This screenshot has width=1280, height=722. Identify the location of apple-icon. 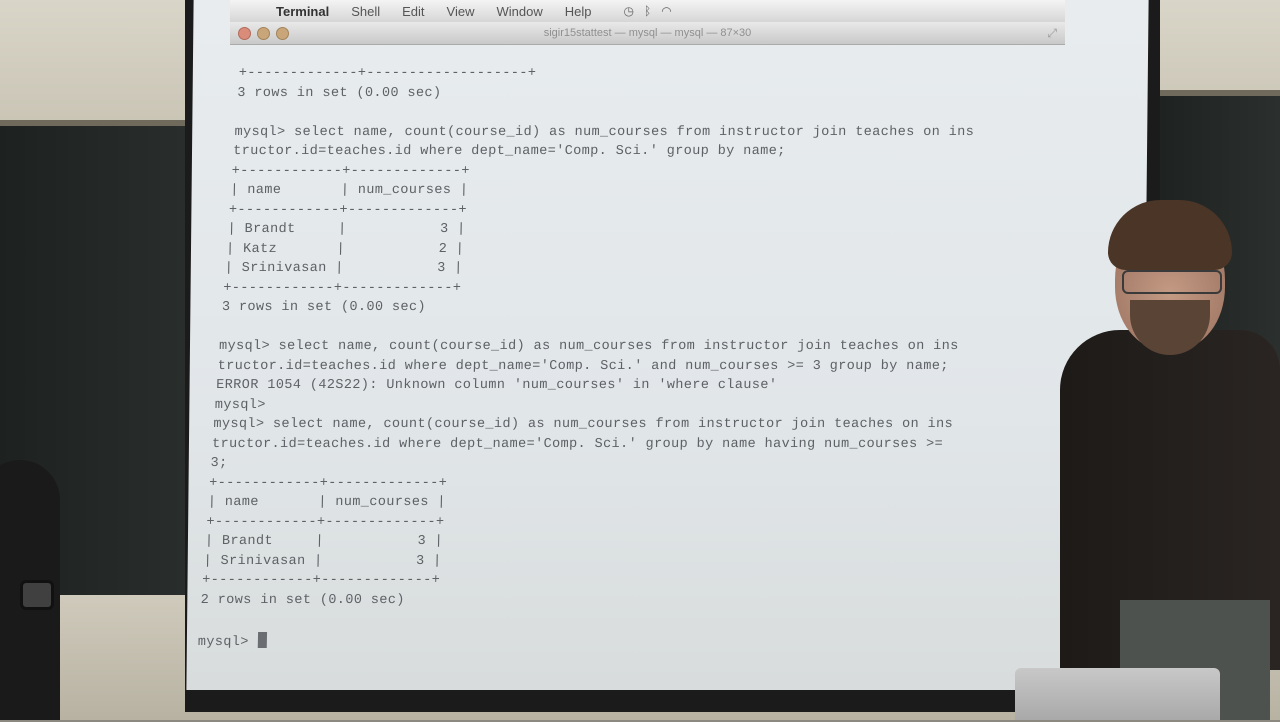
(255, 11).